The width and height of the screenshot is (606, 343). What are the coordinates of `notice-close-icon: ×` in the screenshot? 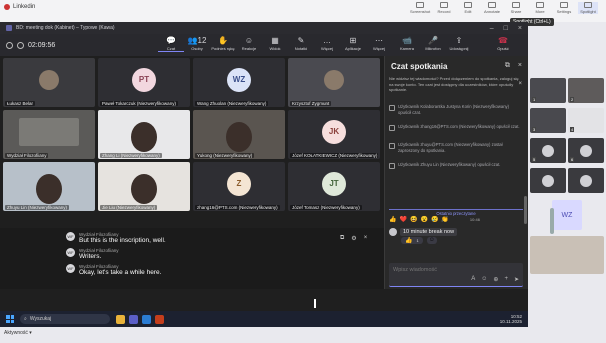 It's located at (520, 84).